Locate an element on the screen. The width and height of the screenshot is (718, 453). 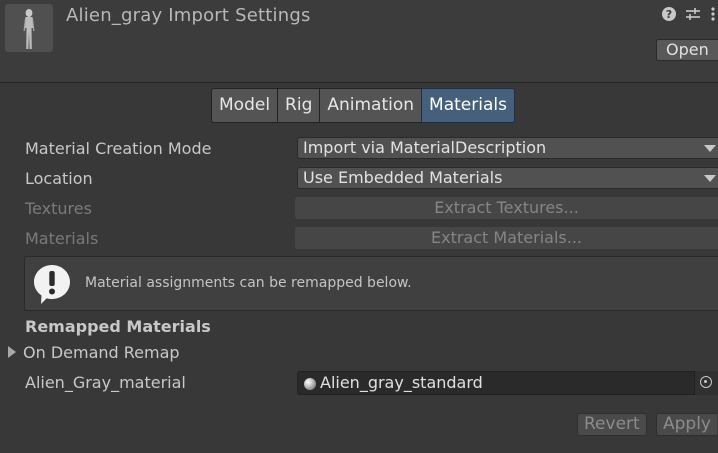
tab-rig: Rig is located at coordinates (299, 105).